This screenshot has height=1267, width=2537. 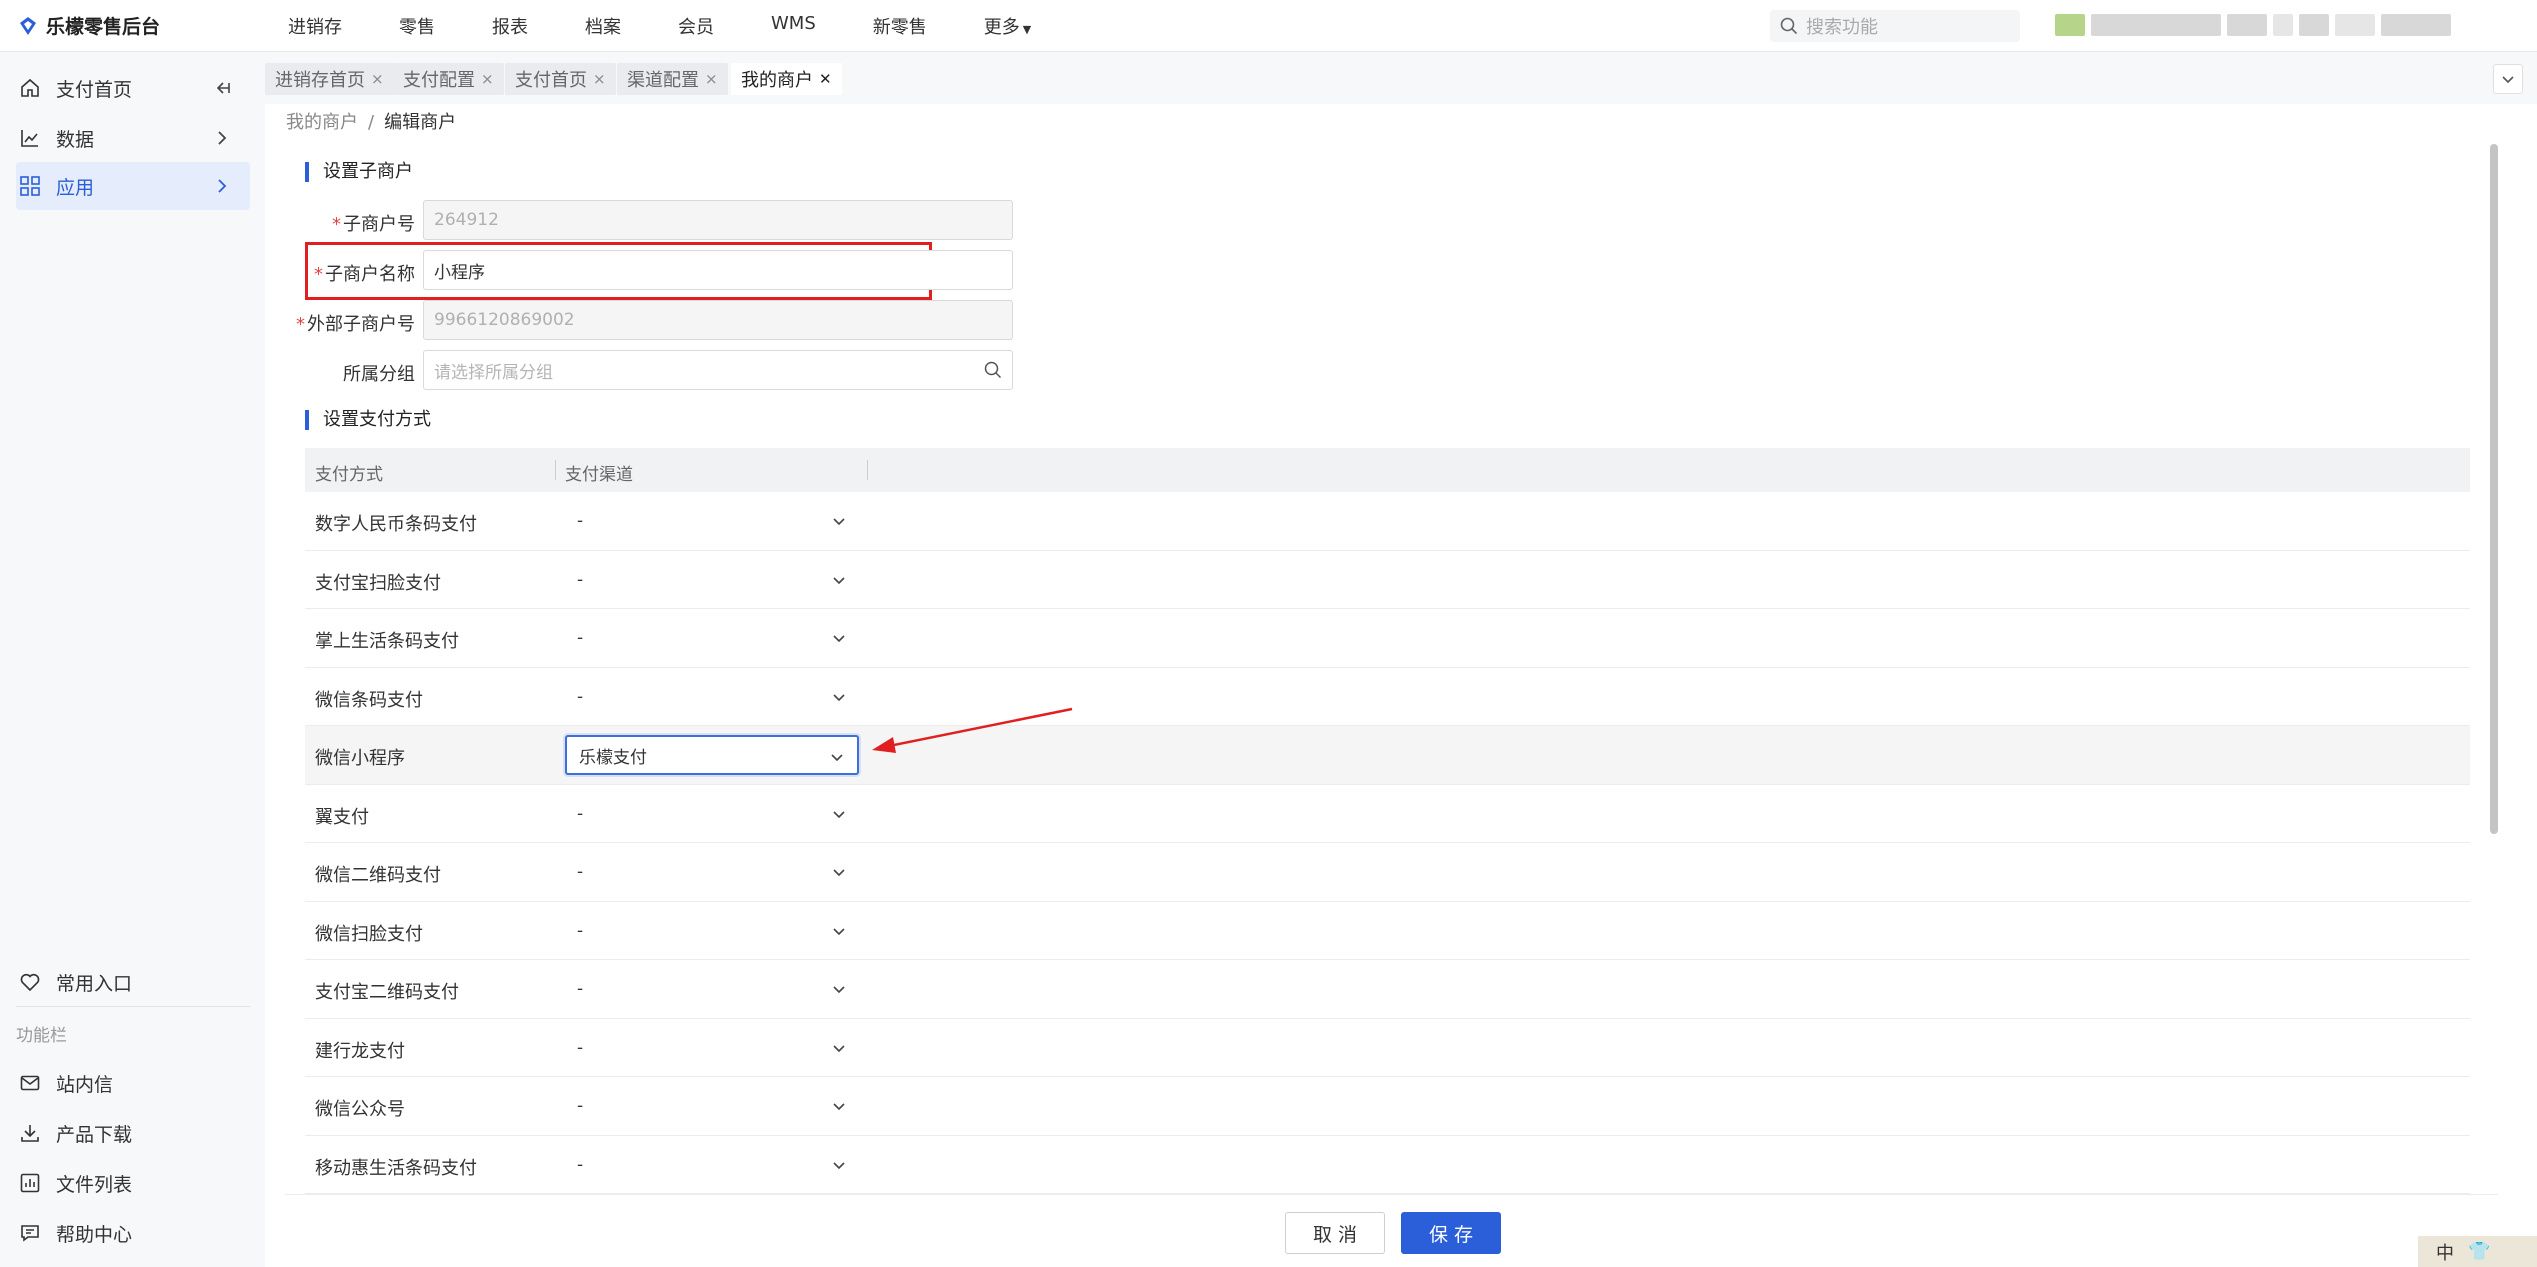 I want to click on collapse-sidebar-icon, so click(x=222, y=90).